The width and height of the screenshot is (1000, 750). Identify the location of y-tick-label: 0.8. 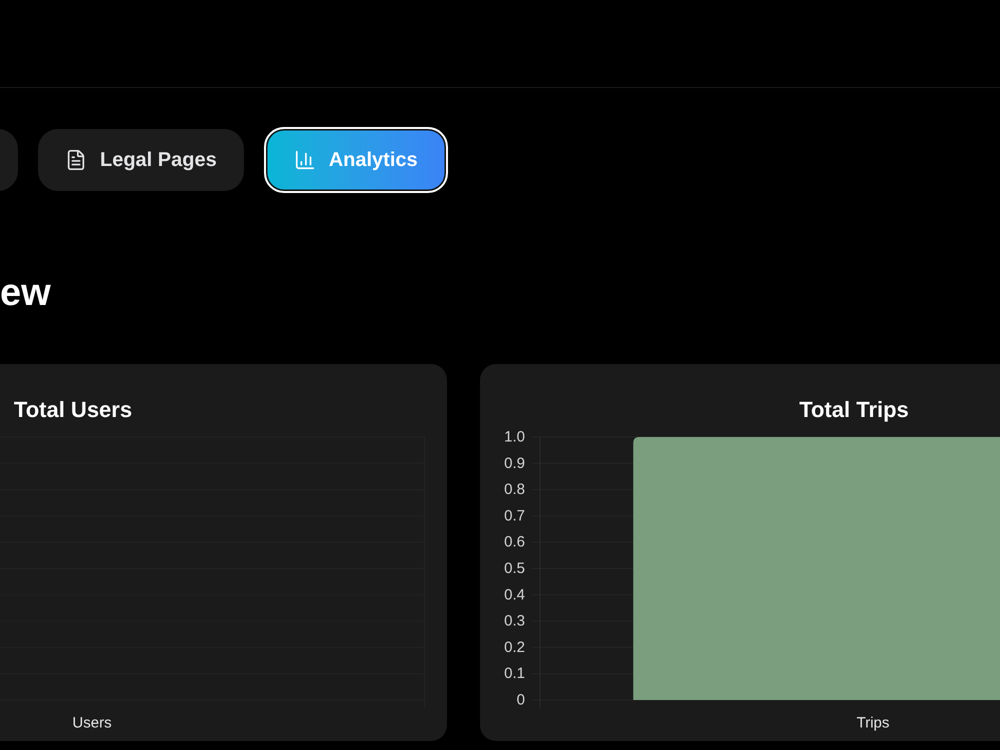
(514, 489).